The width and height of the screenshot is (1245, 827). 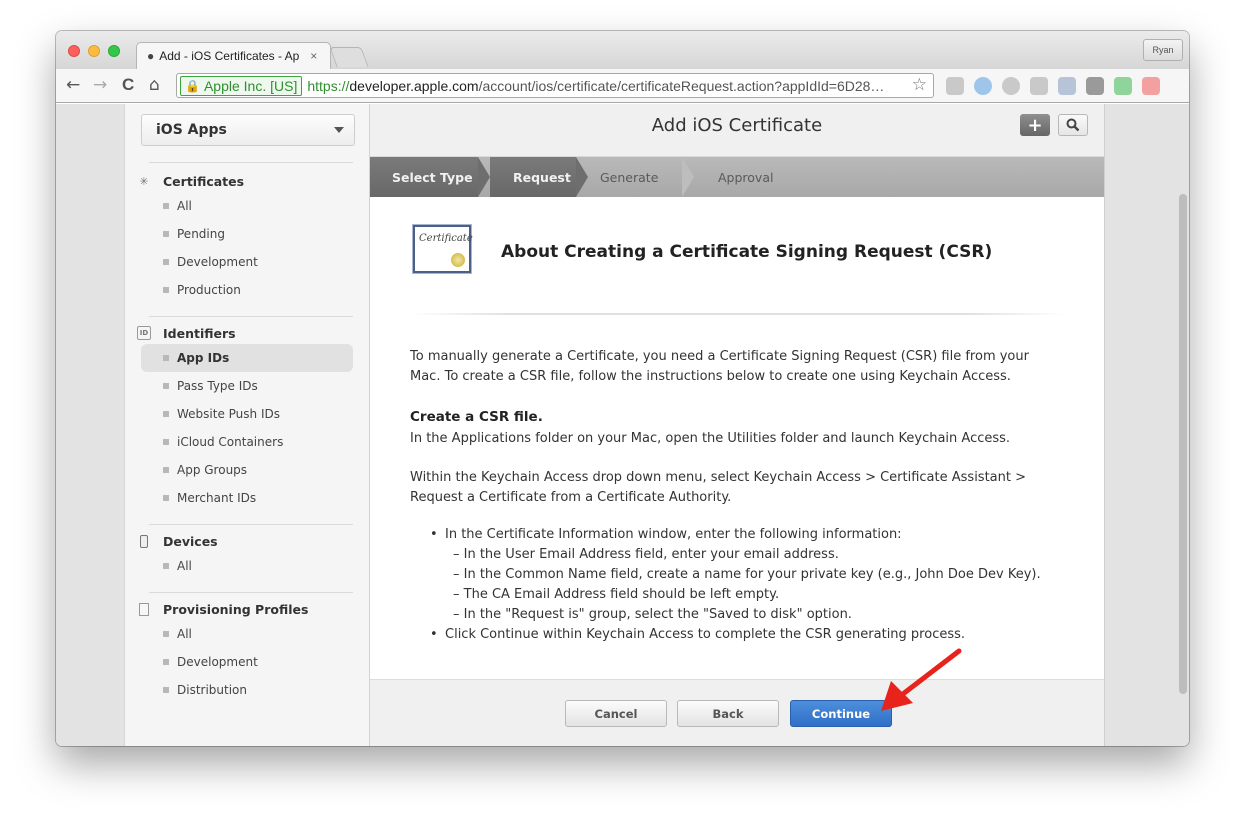 What do you see at coordinates (443, 249) in the screenshot?
I see `certificate-icon: Certificate` at bounding box center [443, 249].